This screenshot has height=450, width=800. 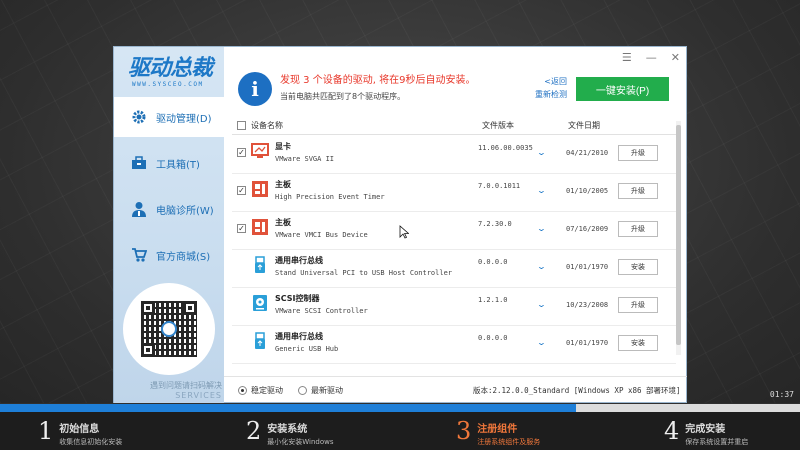 I want to click on device-category: SCSI控制器, so click(x=297, y=298).